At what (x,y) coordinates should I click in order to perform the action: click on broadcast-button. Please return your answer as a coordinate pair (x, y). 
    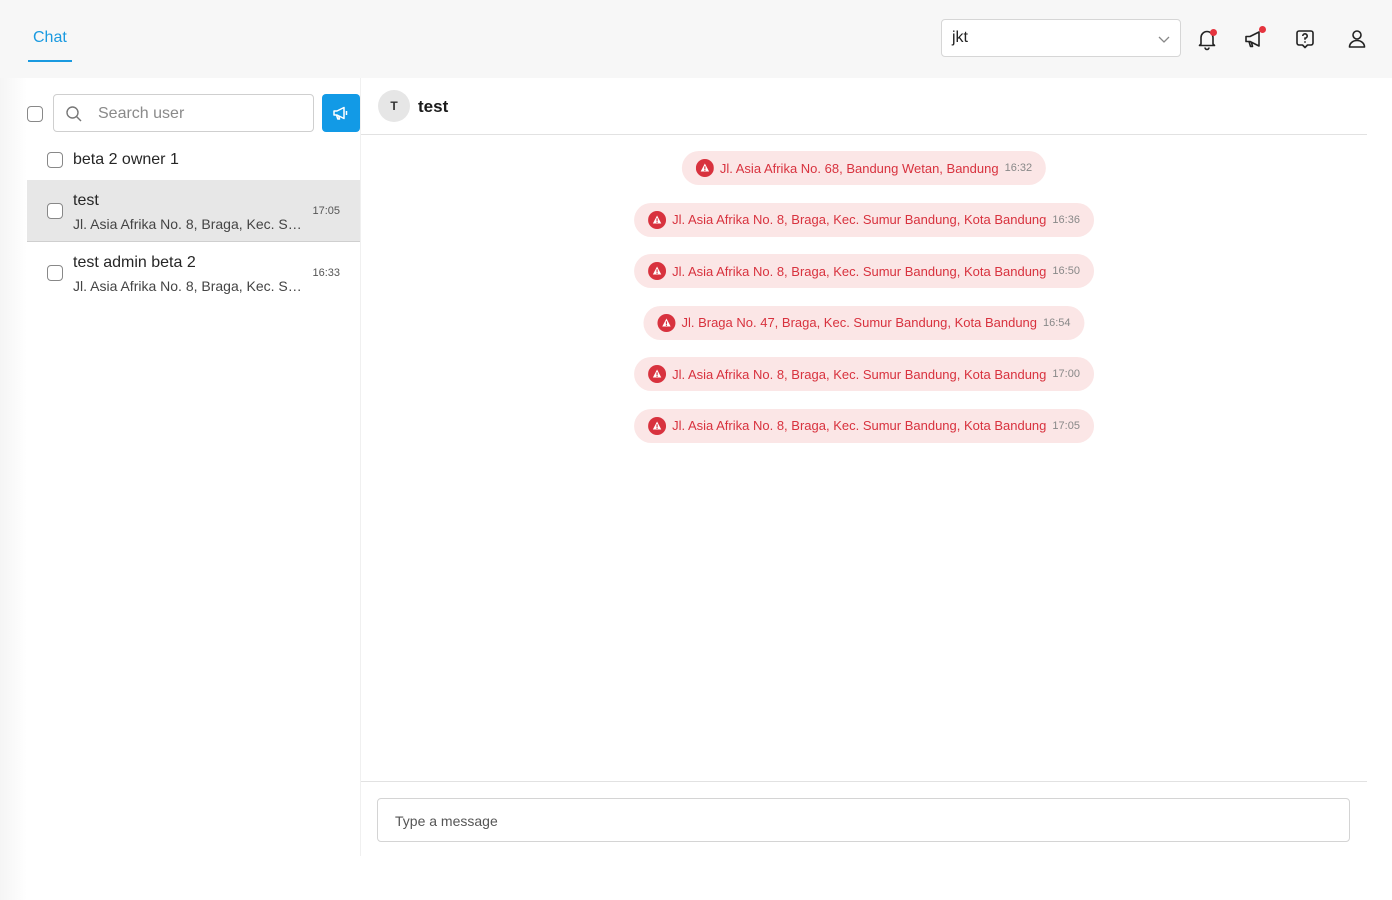
    Looking at the image, I should click on (341, 113).